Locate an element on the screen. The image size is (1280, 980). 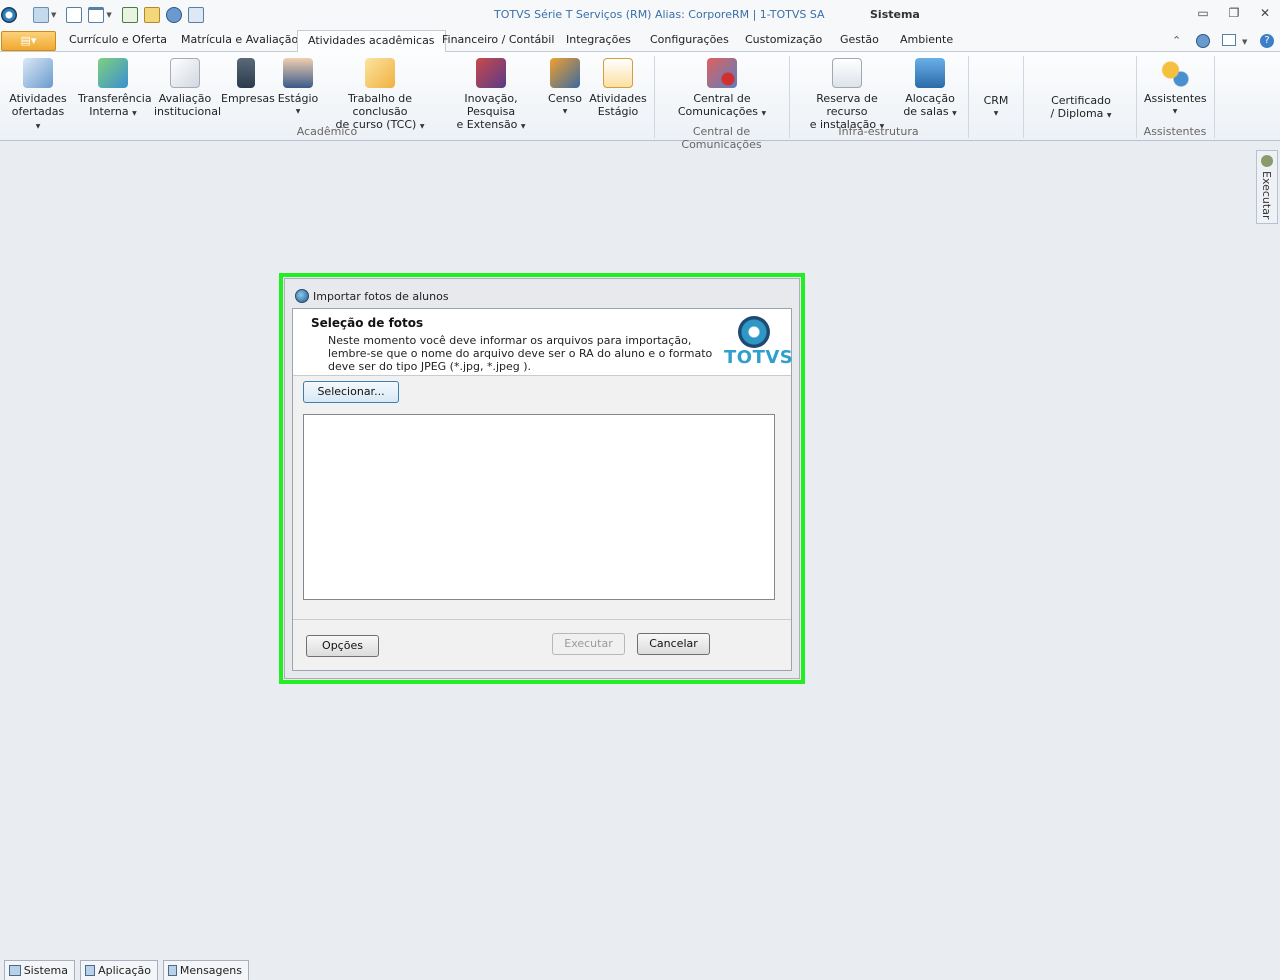
step-title: Seleção de fotos is located at coordinates (367, 323).